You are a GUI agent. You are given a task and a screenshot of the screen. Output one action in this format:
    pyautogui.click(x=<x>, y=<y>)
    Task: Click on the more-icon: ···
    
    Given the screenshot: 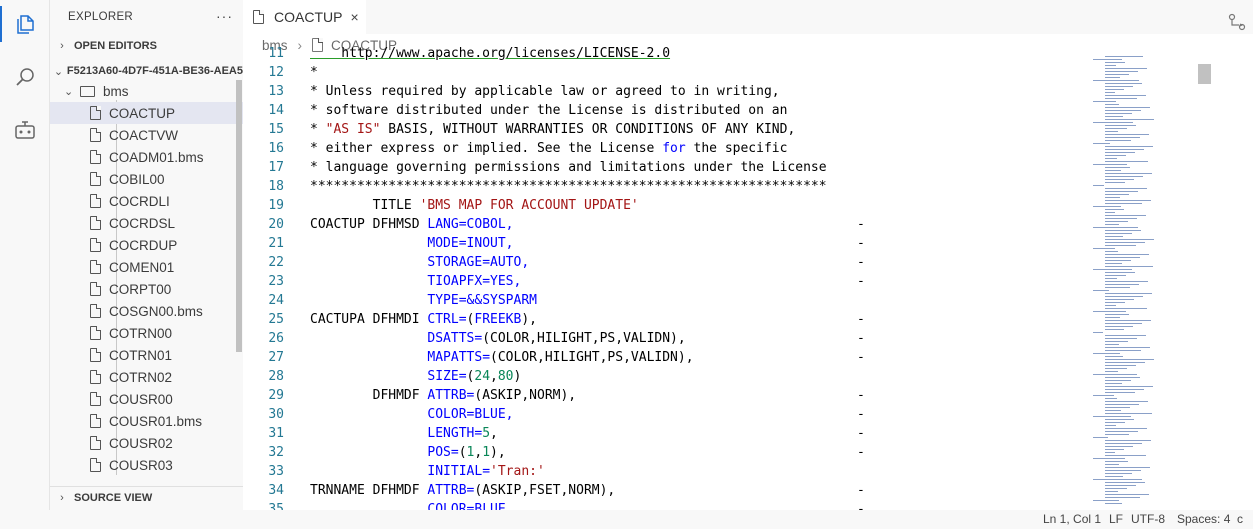 What is the action you would take?
    pyautogui.click(x=224, y=16)
    